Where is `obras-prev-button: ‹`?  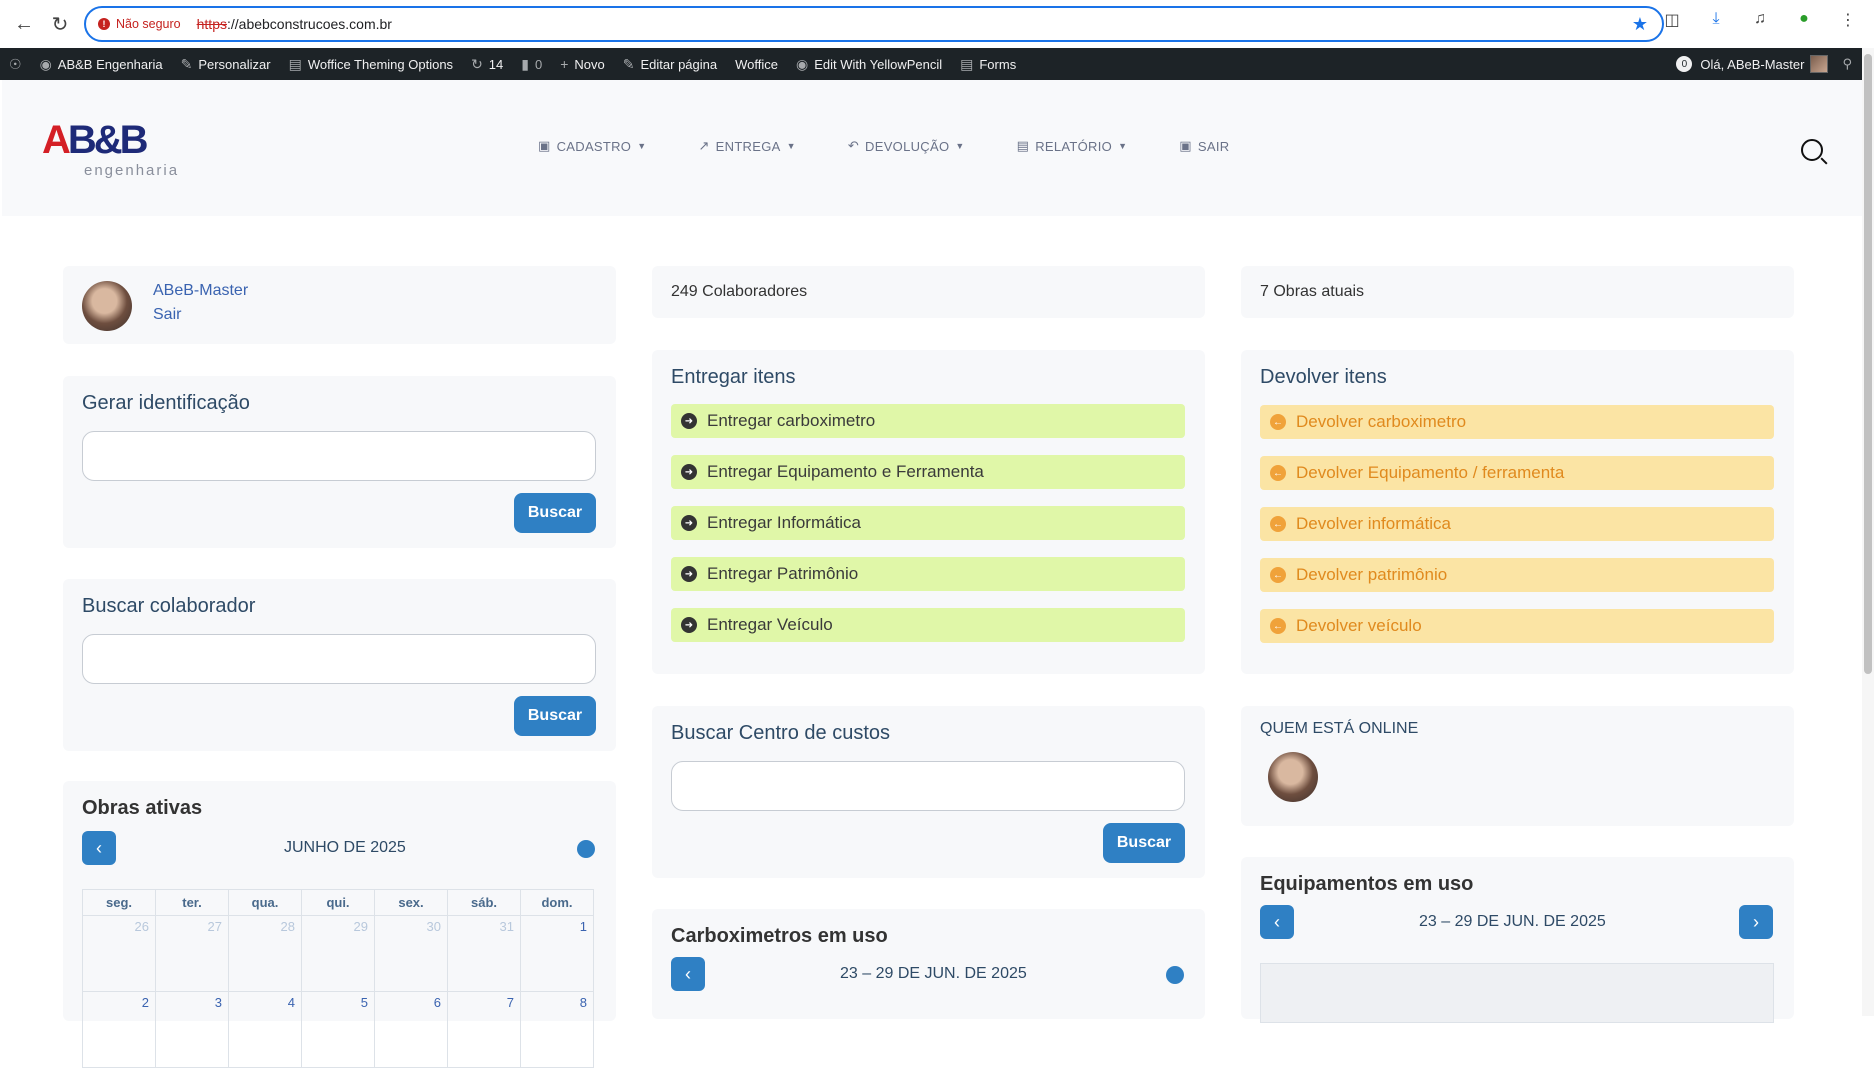
obras-prev-button: ‹ is located at coordinates (99, 848).